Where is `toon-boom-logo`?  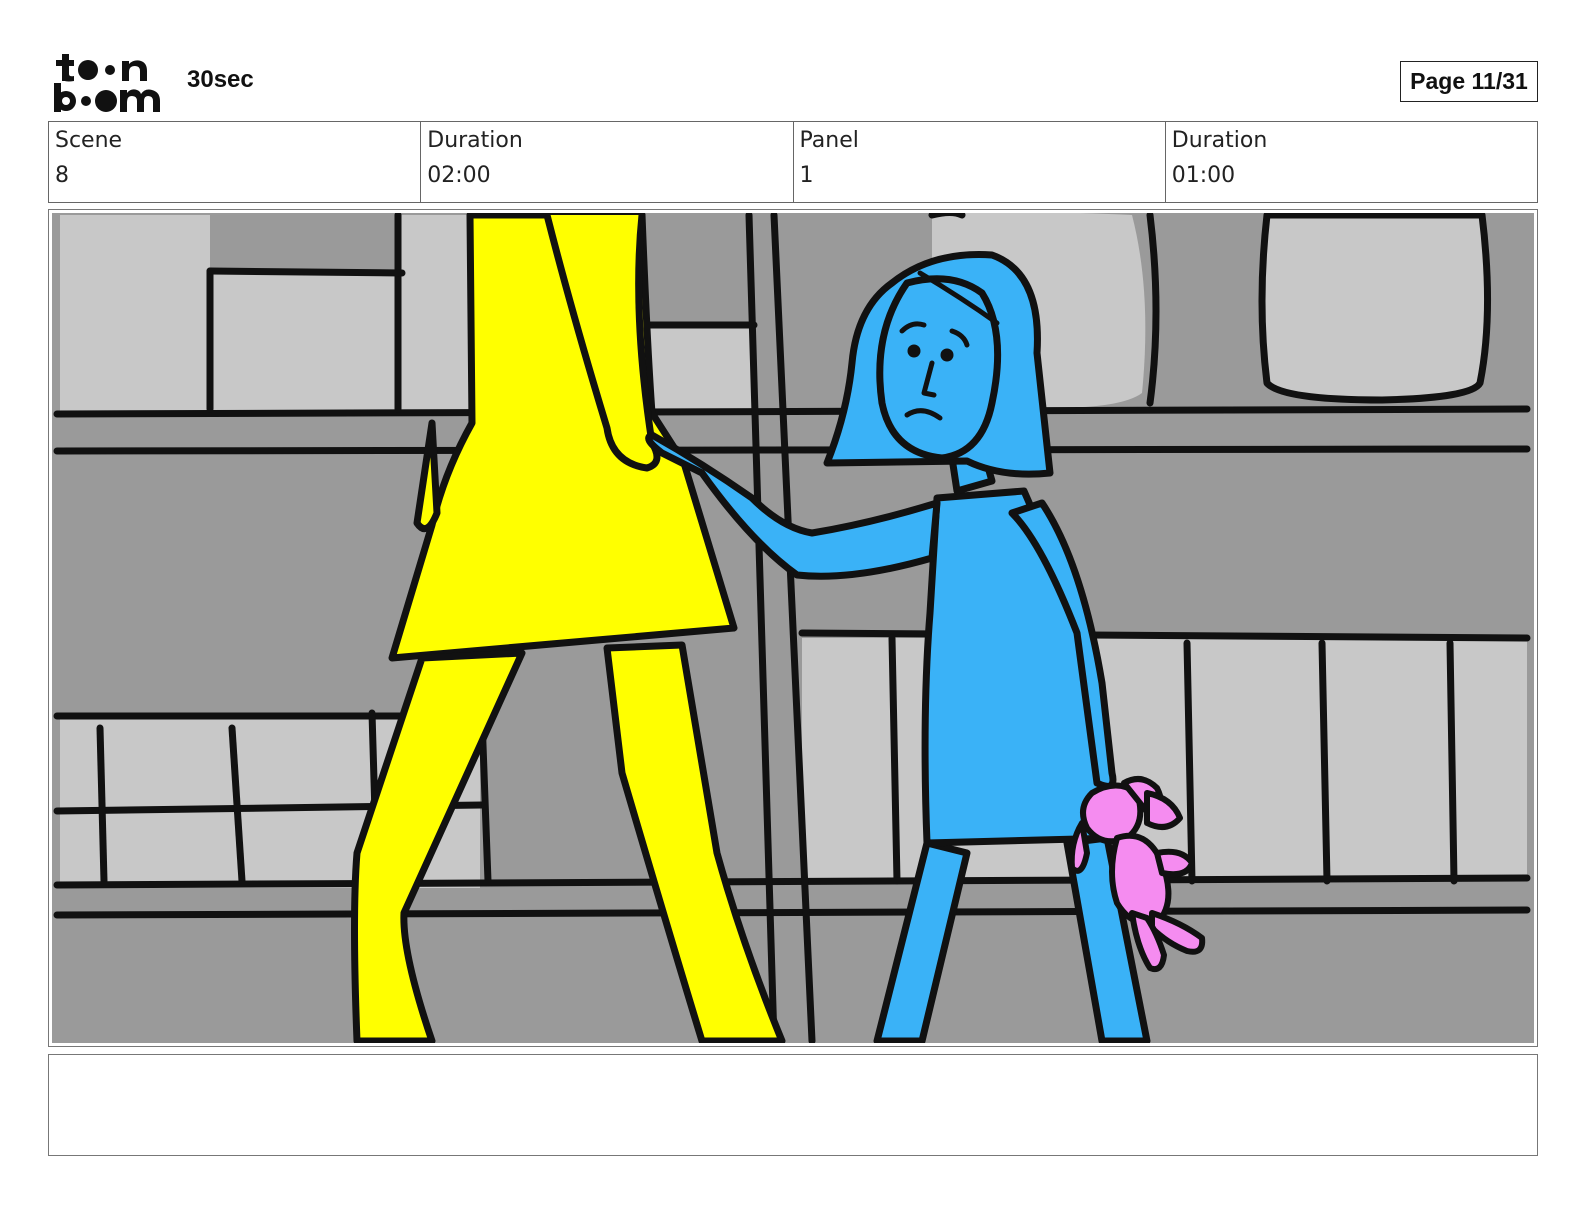
toon-boom-logo is located at coordinates (107, 83).